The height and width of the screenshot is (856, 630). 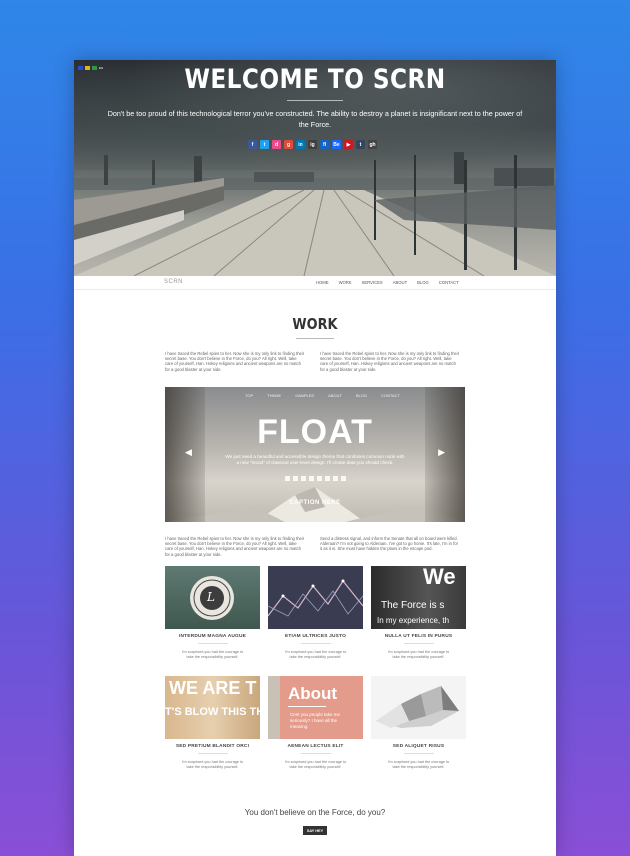 What do you see at coordinates (300, 144) in the screenshot?
I see `linkedin-icon: in` at bounding box center [300, 144].